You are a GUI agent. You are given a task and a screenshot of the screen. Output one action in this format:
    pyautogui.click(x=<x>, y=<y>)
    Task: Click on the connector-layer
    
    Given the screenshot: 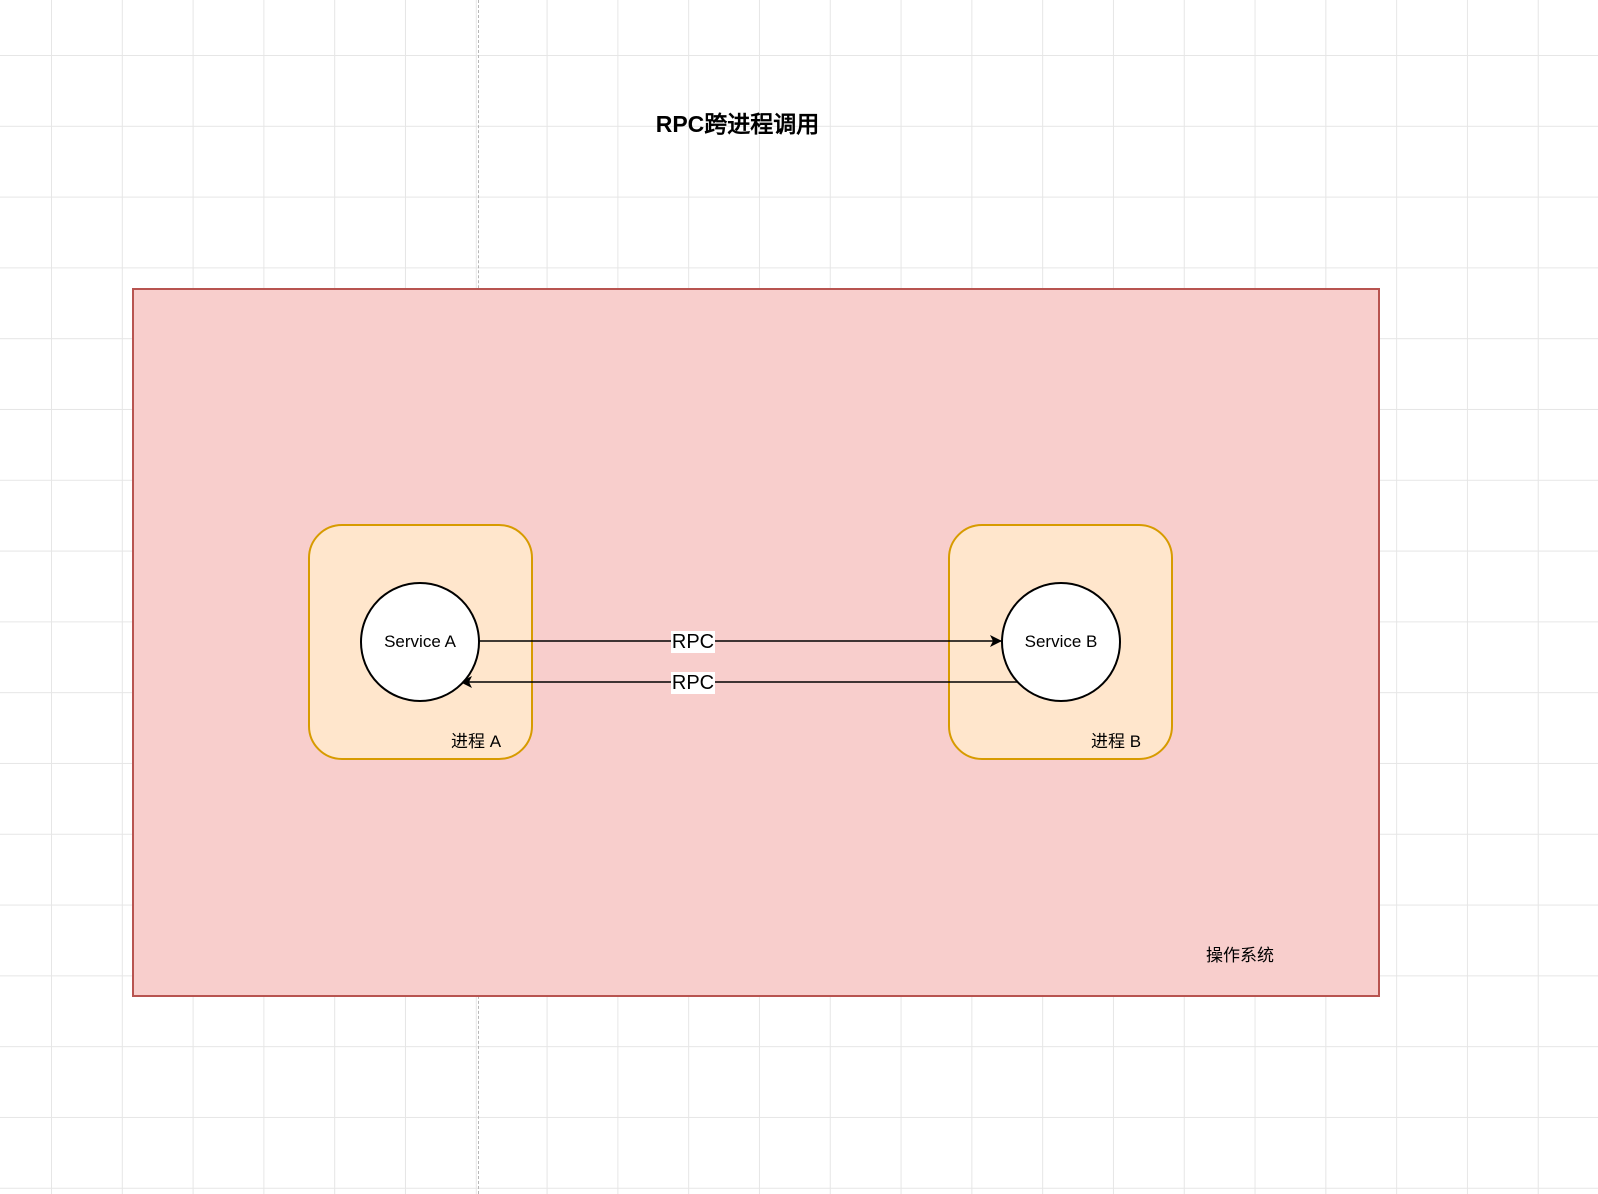 What is the action you would take?
    pyautogui.click(x=738, y=661)
    